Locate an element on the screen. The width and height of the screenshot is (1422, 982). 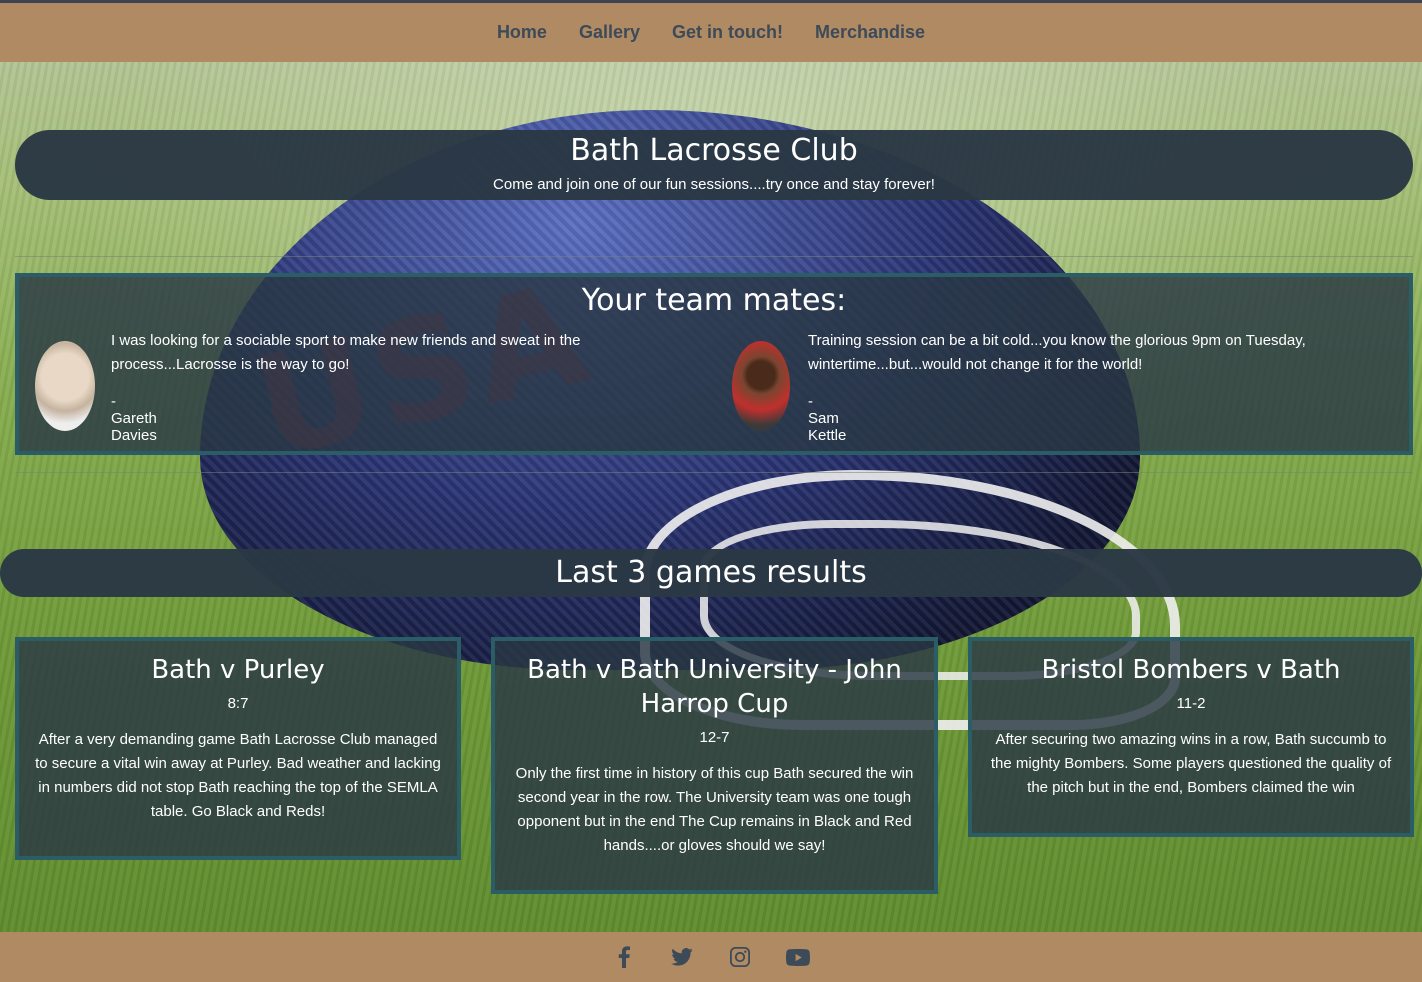
youtube-icon is located at coordinates (798, 957).